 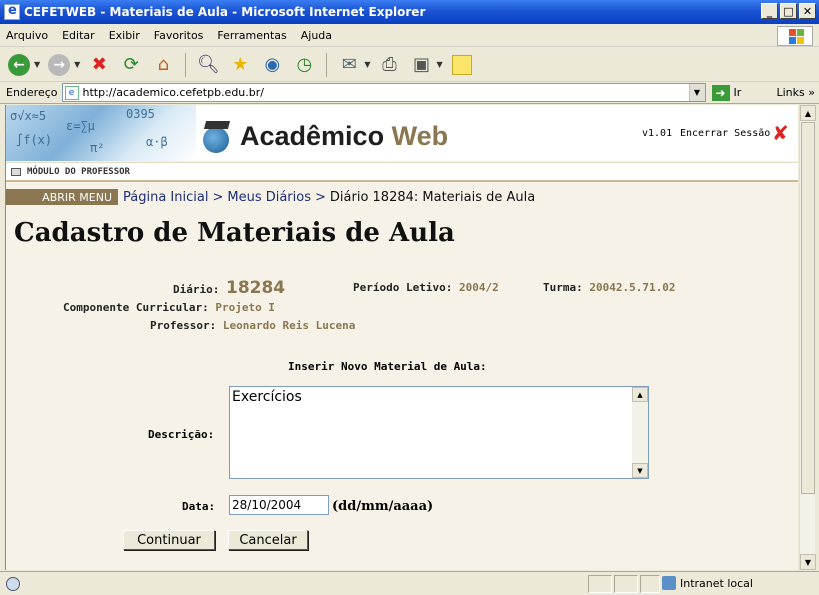 I want to click on descricao-textarea-wrapper: Exercícios ▲ ▼, so click(x=439, y=432).